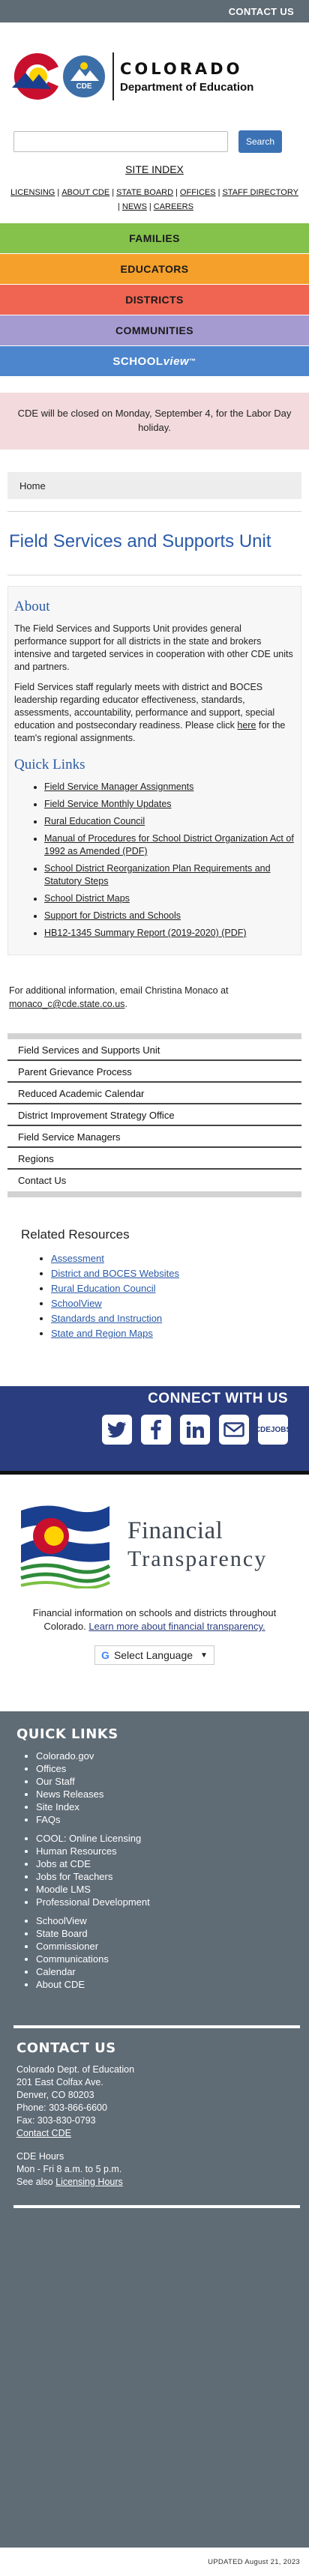  I want to click on facebook-icon, so click(156, 1430).